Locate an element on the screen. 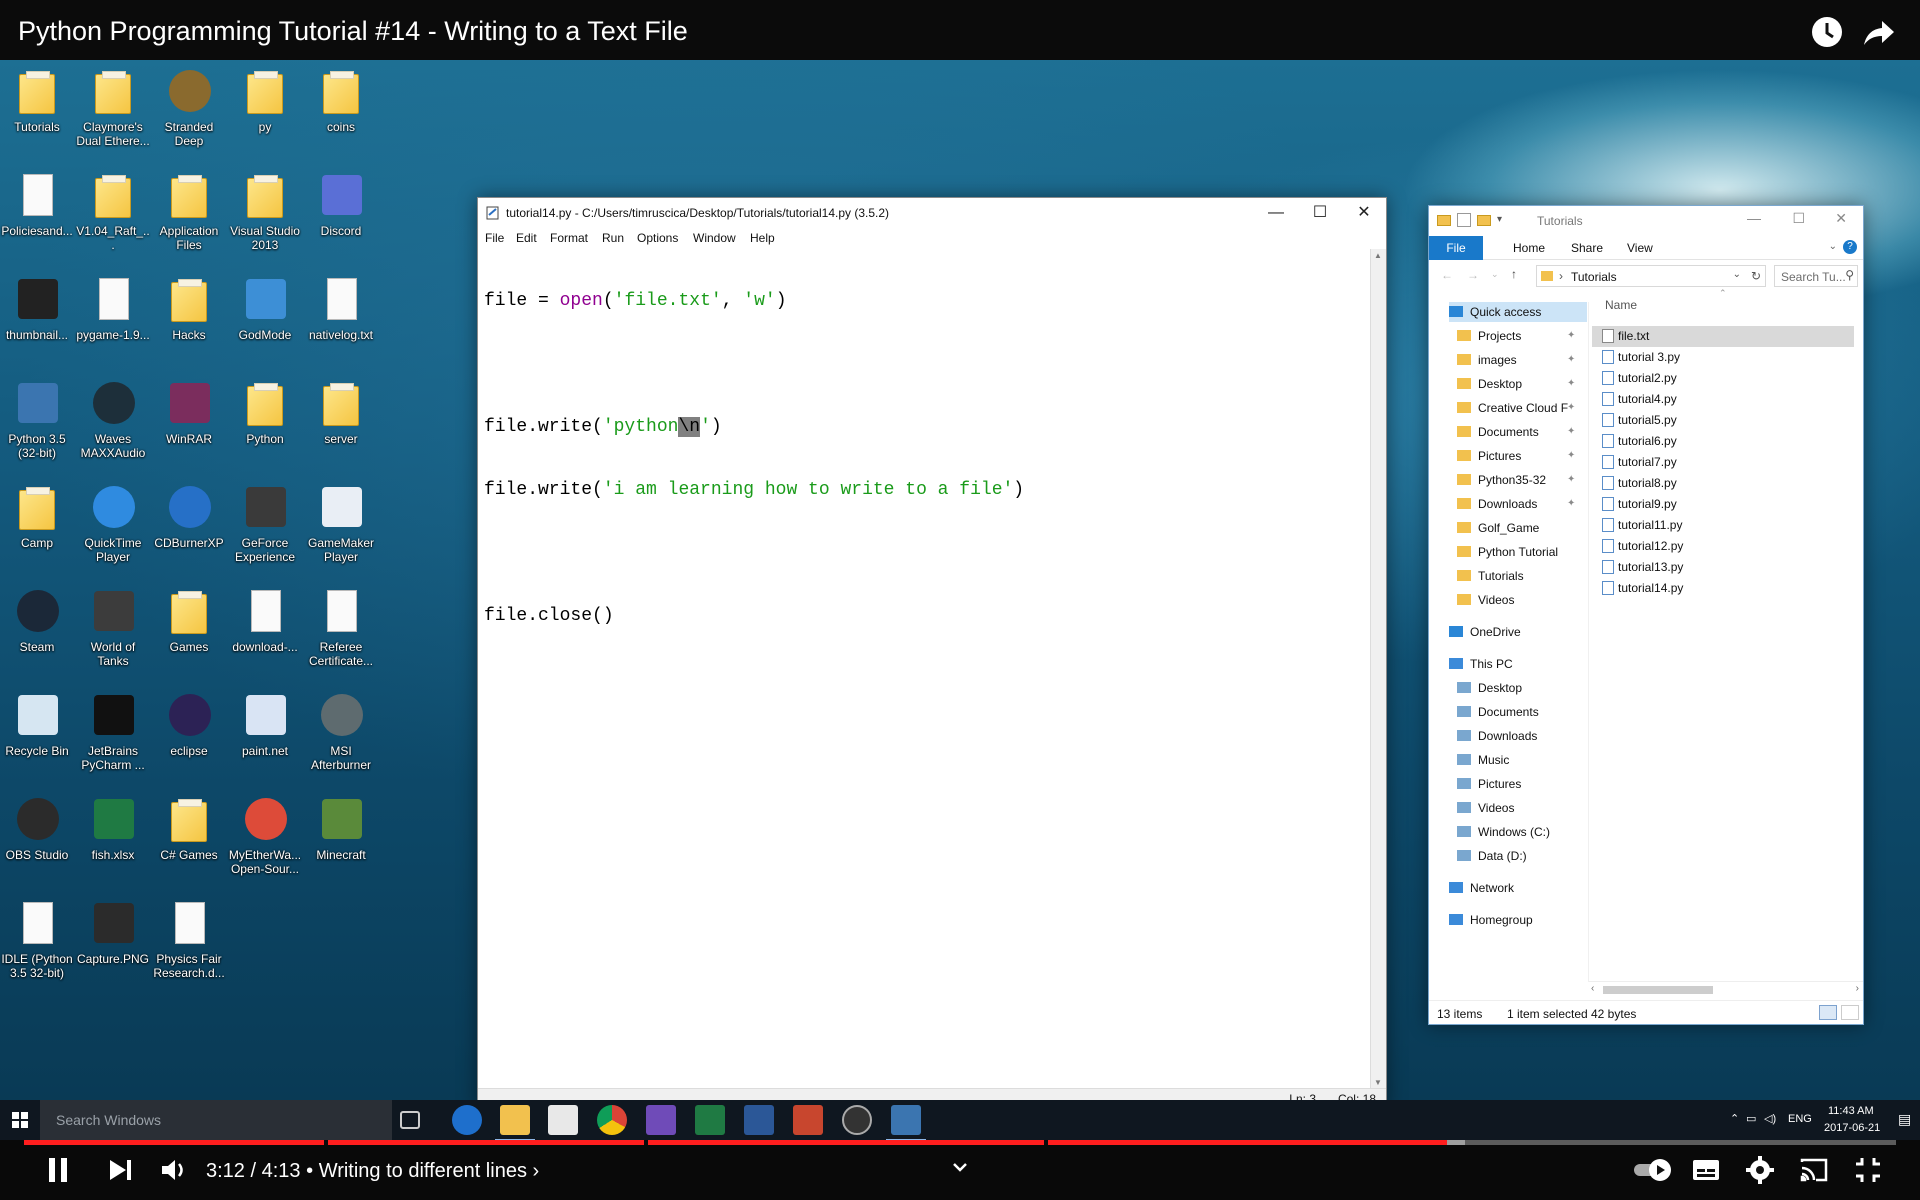 The image size is (1920, 1200). visual-studio-icon is located at coordinates (661, 1120).